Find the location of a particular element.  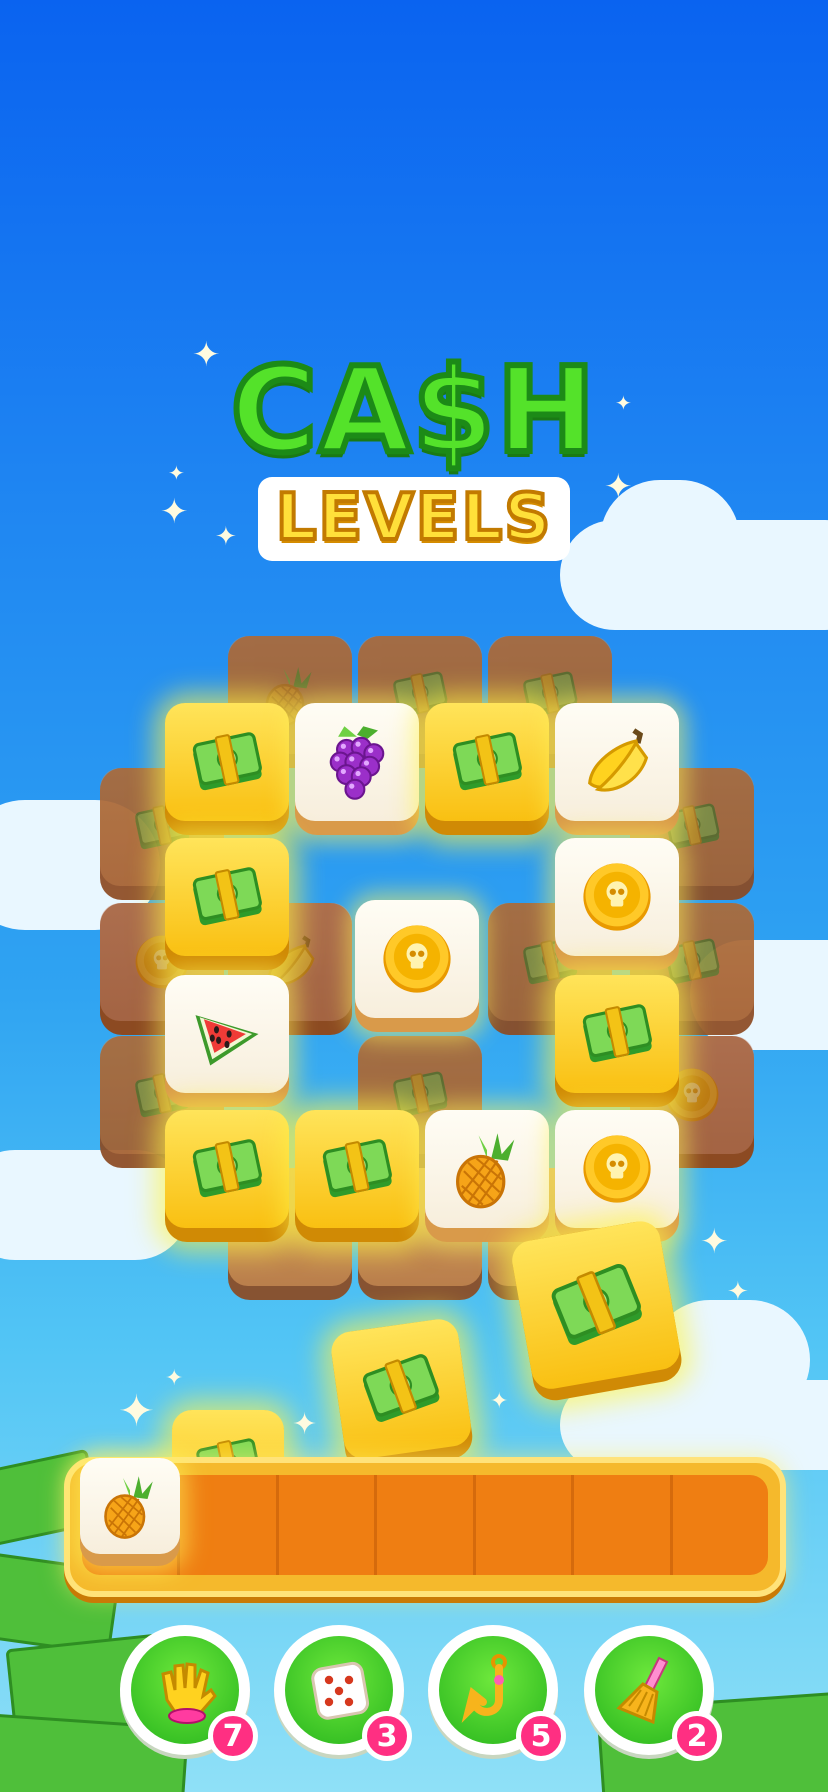

game-title: CA$H LEVELS is located at coordinates (414, 451).